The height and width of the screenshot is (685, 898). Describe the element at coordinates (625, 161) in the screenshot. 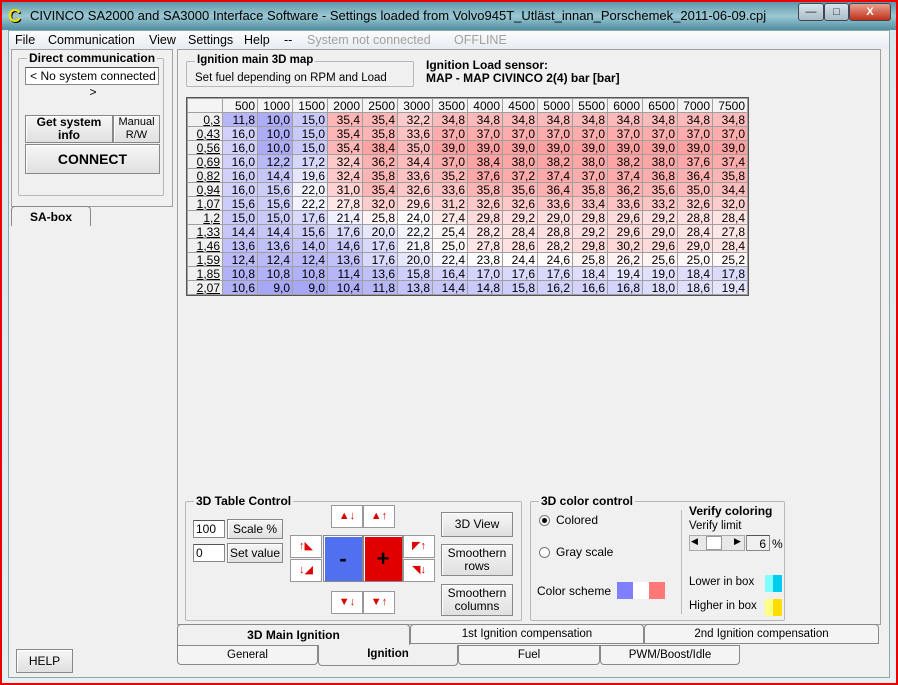

I see `map-cell: 38,2` at that location.